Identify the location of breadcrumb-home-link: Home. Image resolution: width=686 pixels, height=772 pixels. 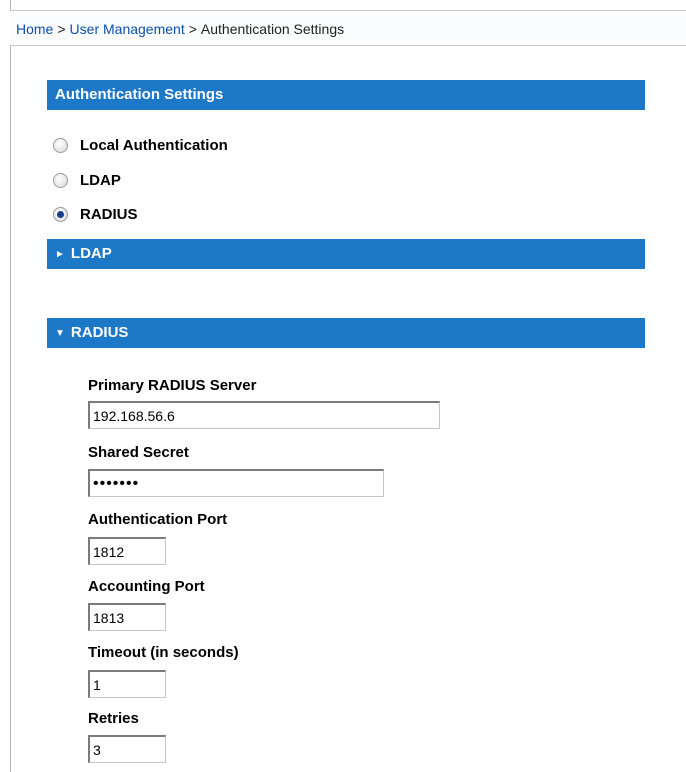
(34, 29).